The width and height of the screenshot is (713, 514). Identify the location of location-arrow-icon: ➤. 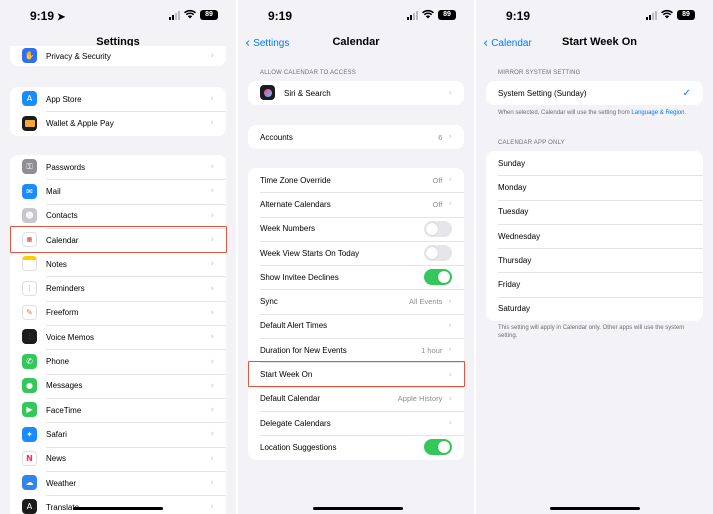
(61, 17).